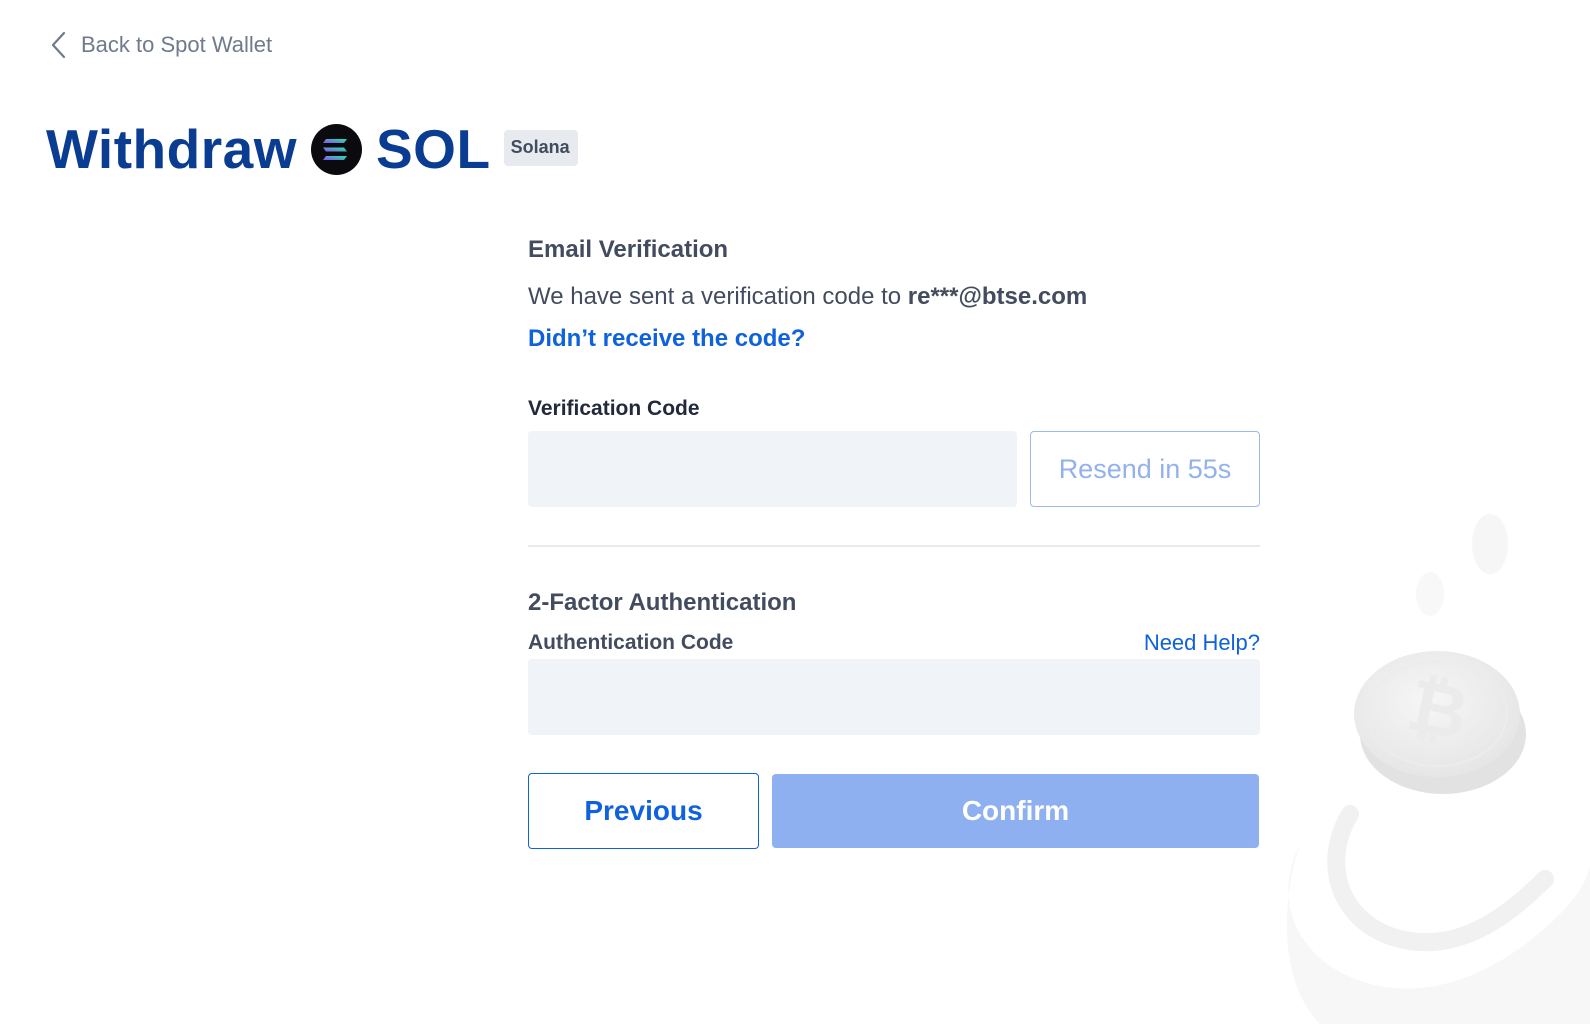 The image size is (1590, 1024). I want to click on back-link-label: Back to Spot Wallet, so click(177, 44).